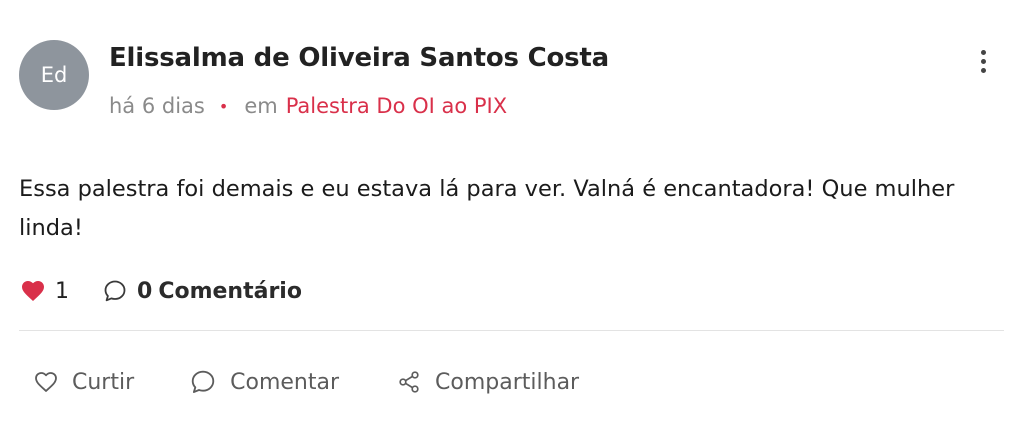 This screenshot has height=448, width=1024. I want to click on comment-button: Comentar, so click(264, 382).